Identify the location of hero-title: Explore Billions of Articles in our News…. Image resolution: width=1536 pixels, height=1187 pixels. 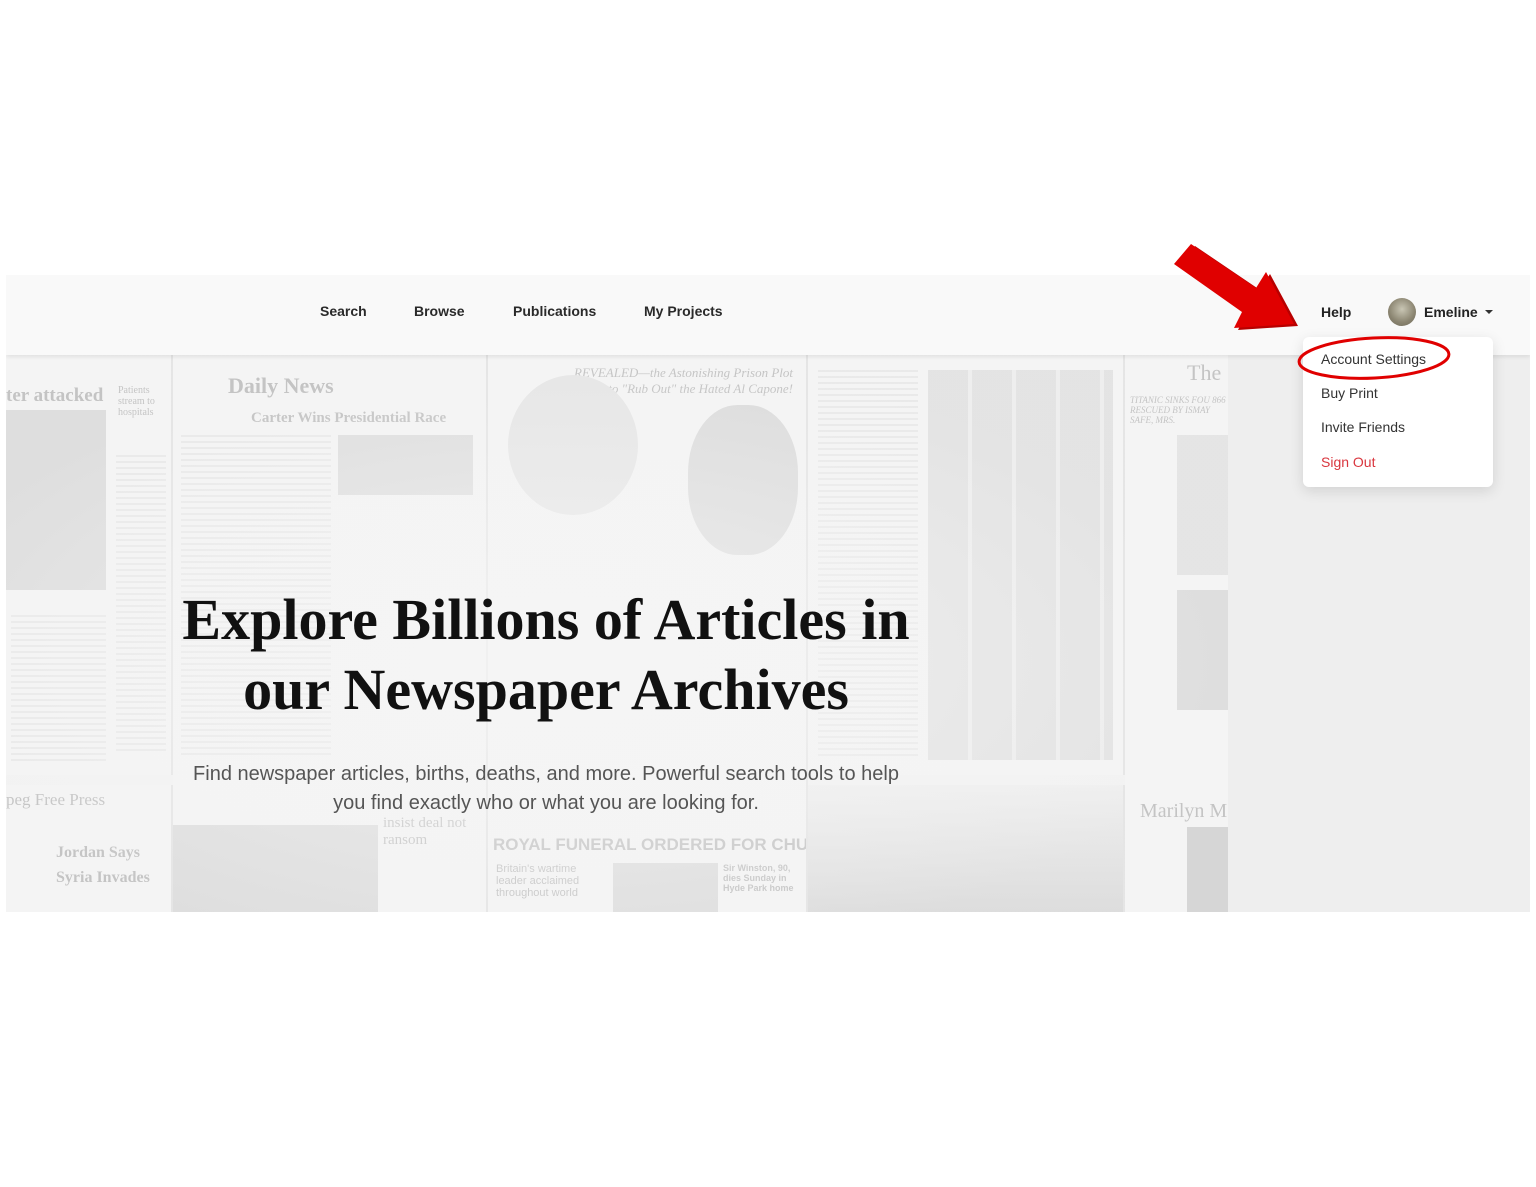
(546, 655).